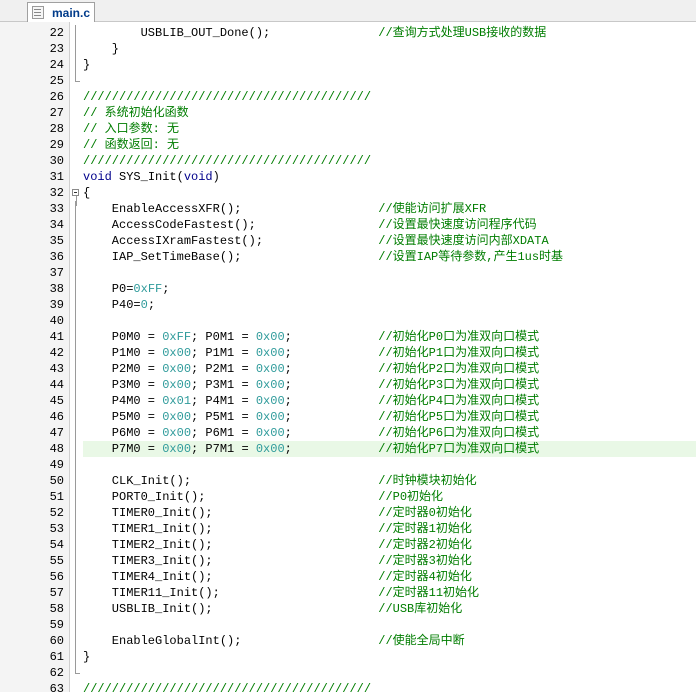 This screenshot has width=696, height=697. I want to click on code-line: 23 }, so click(348, 49).